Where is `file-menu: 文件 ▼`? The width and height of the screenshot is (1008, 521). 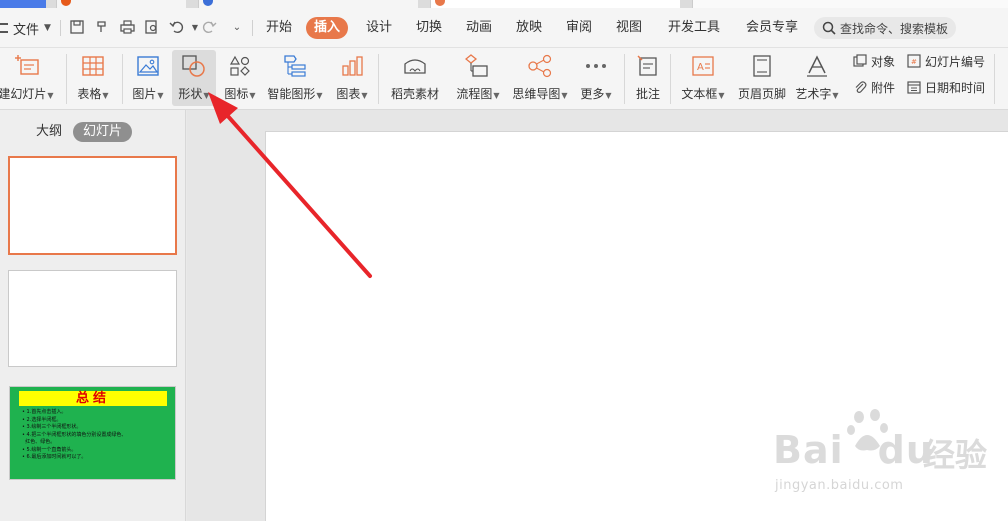
file-menu: 文件 ▼ is located at coordinates (25, 28).